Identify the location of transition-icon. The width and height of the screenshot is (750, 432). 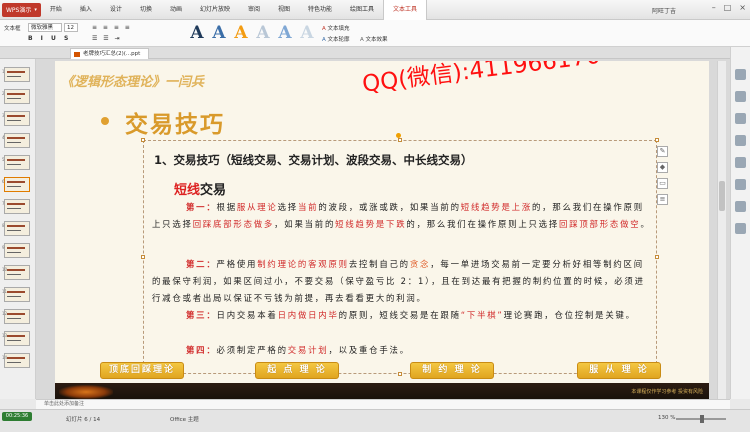
(740, 140).